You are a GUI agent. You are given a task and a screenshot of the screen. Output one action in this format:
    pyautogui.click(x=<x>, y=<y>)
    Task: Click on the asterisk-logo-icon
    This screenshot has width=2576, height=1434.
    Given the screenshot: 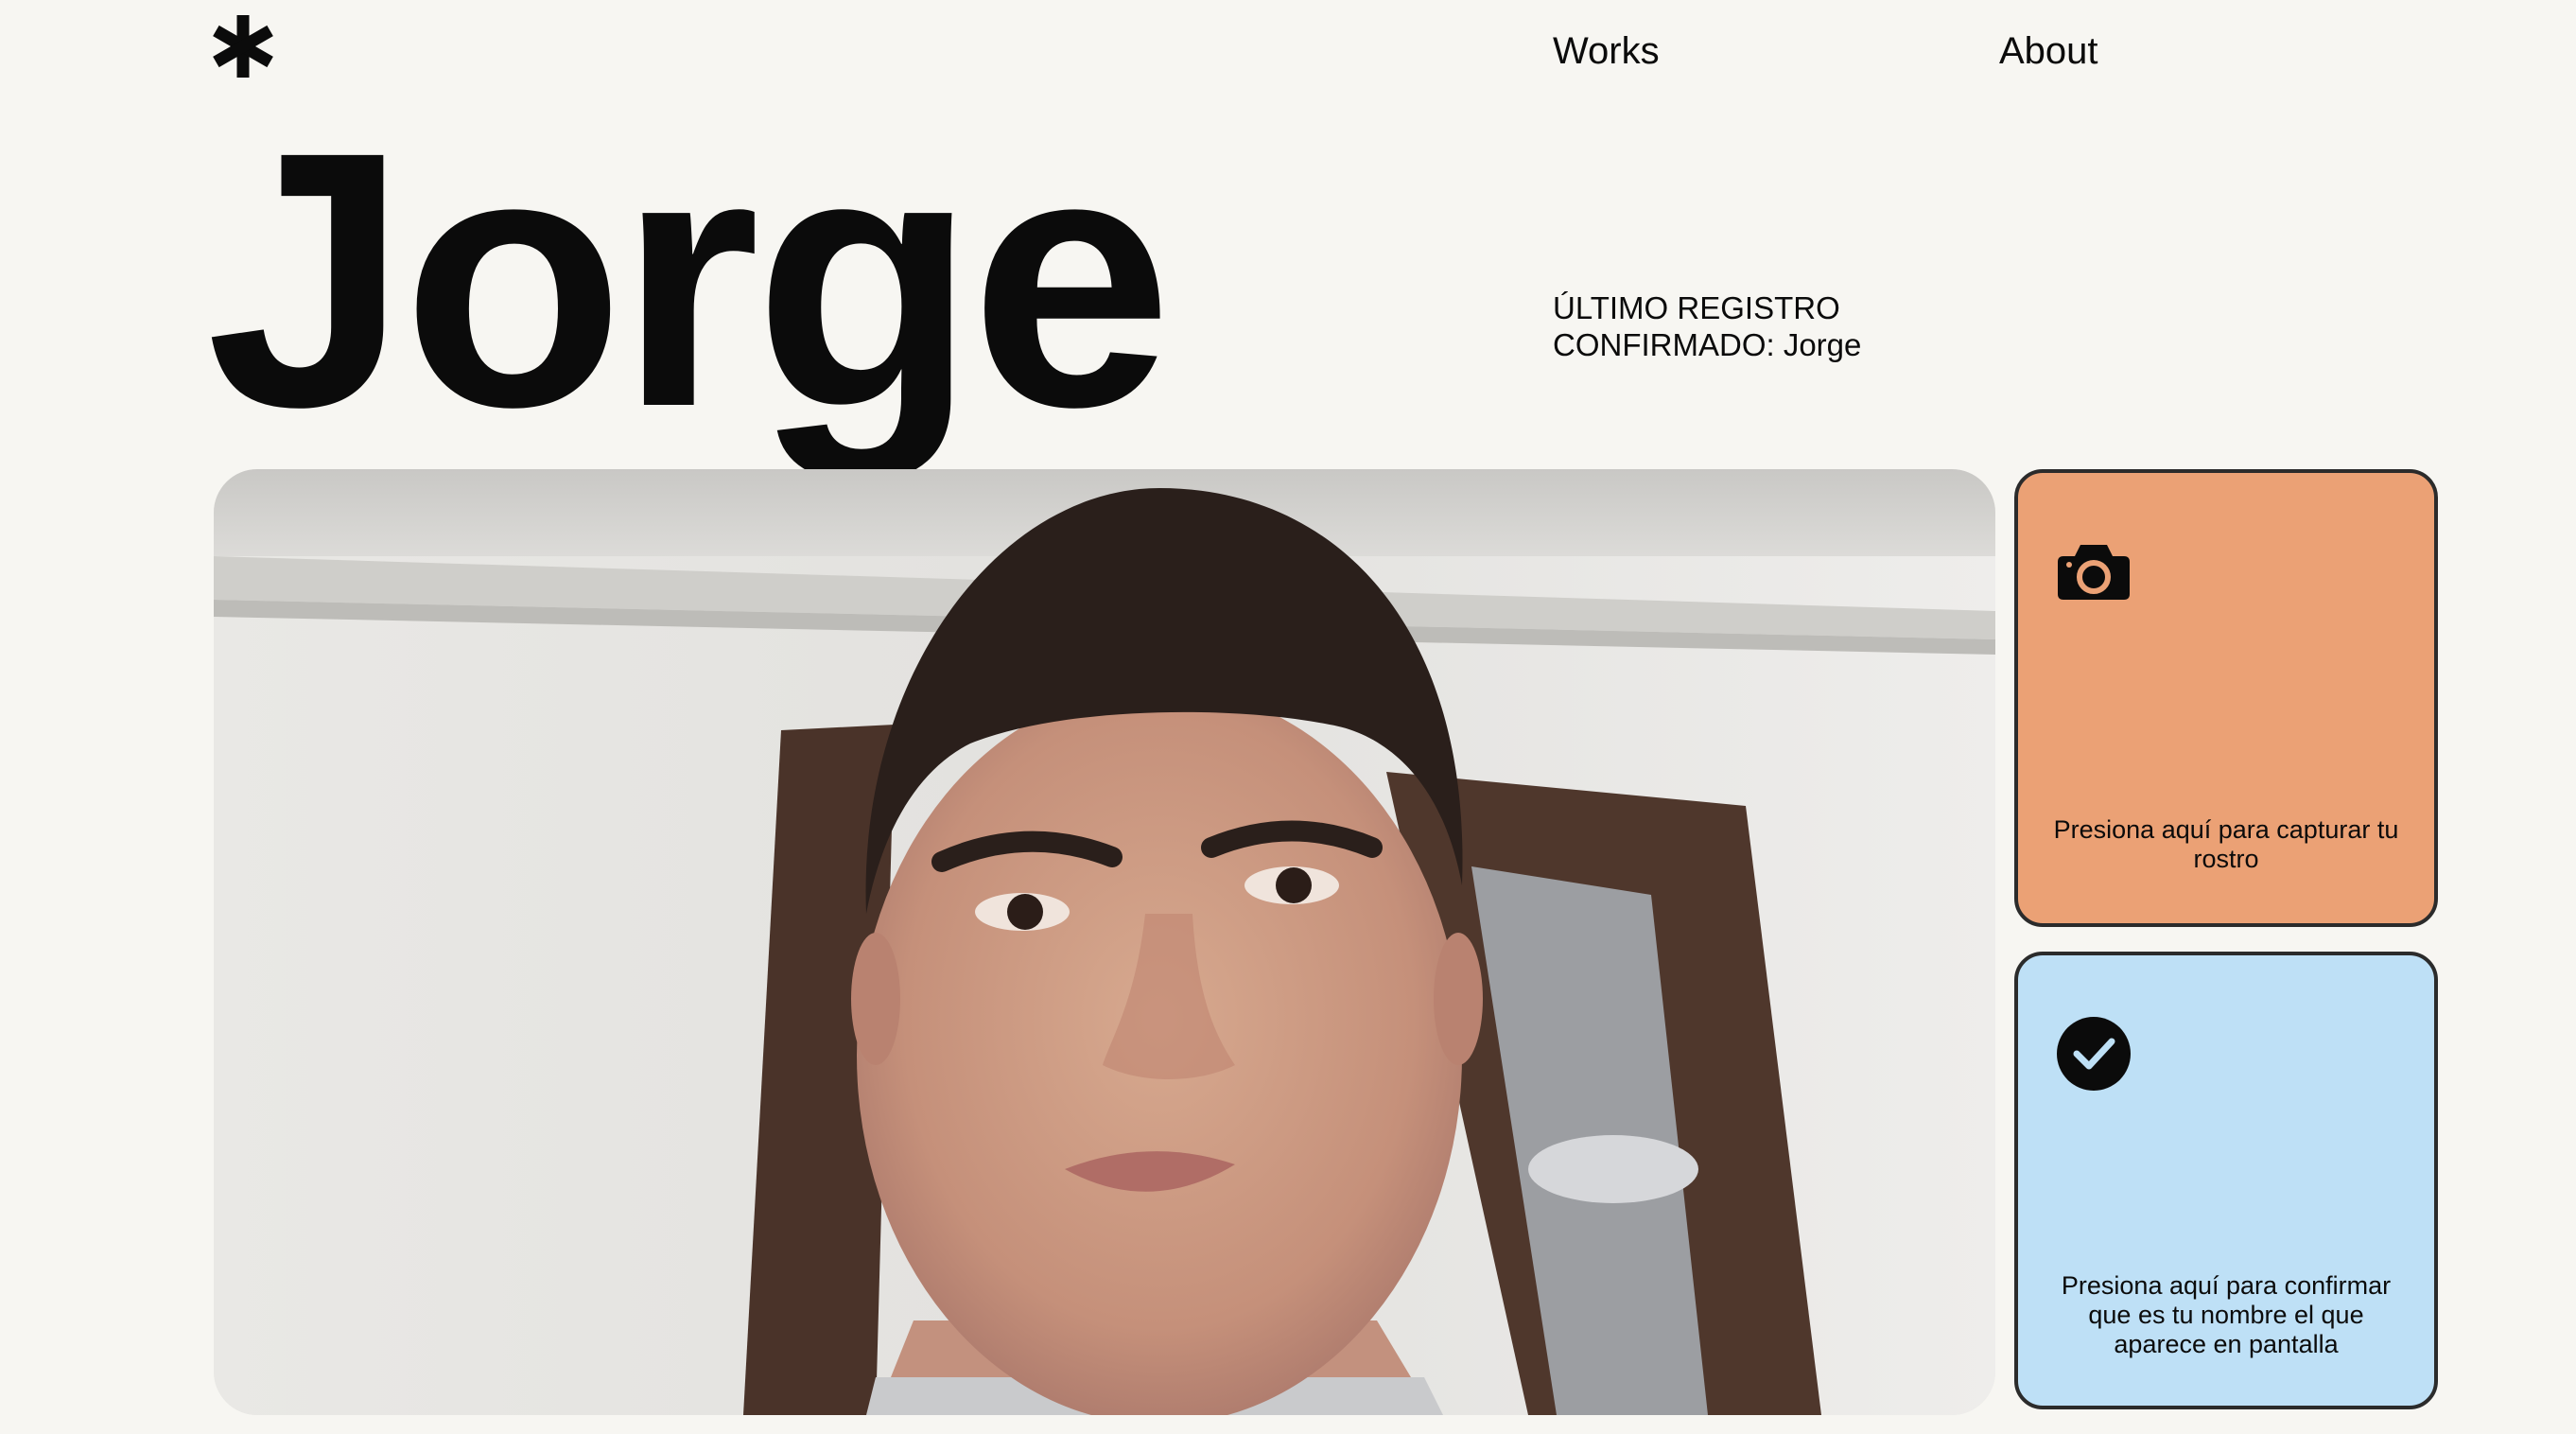 What is the action you would take?
    pyautogui.click(x=243, y=46)
    